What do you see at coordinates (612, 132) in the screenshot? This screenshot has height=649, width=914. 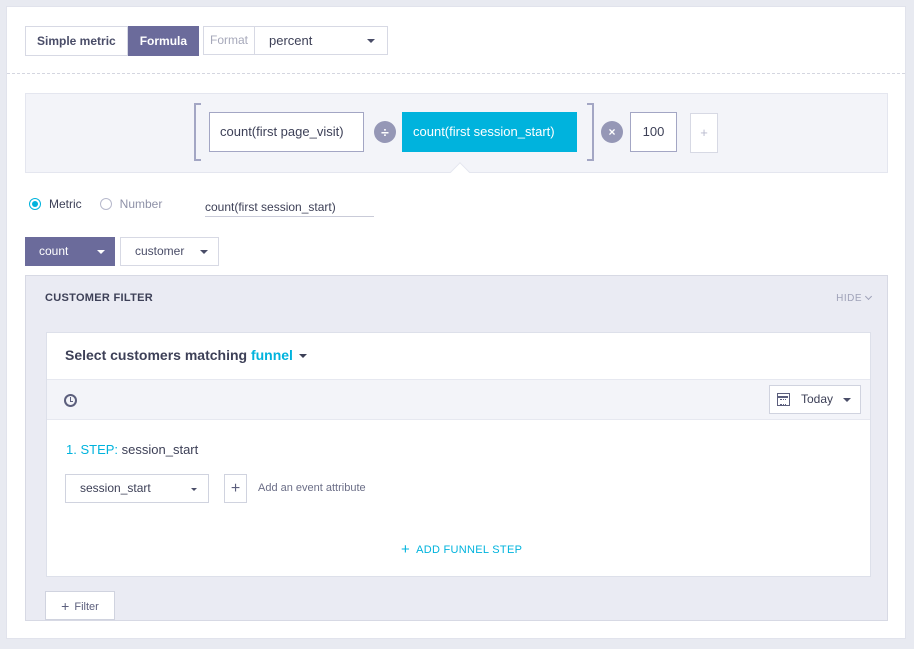 I see `multiply-operator-icon: ×` at bounding box center [612, 132].